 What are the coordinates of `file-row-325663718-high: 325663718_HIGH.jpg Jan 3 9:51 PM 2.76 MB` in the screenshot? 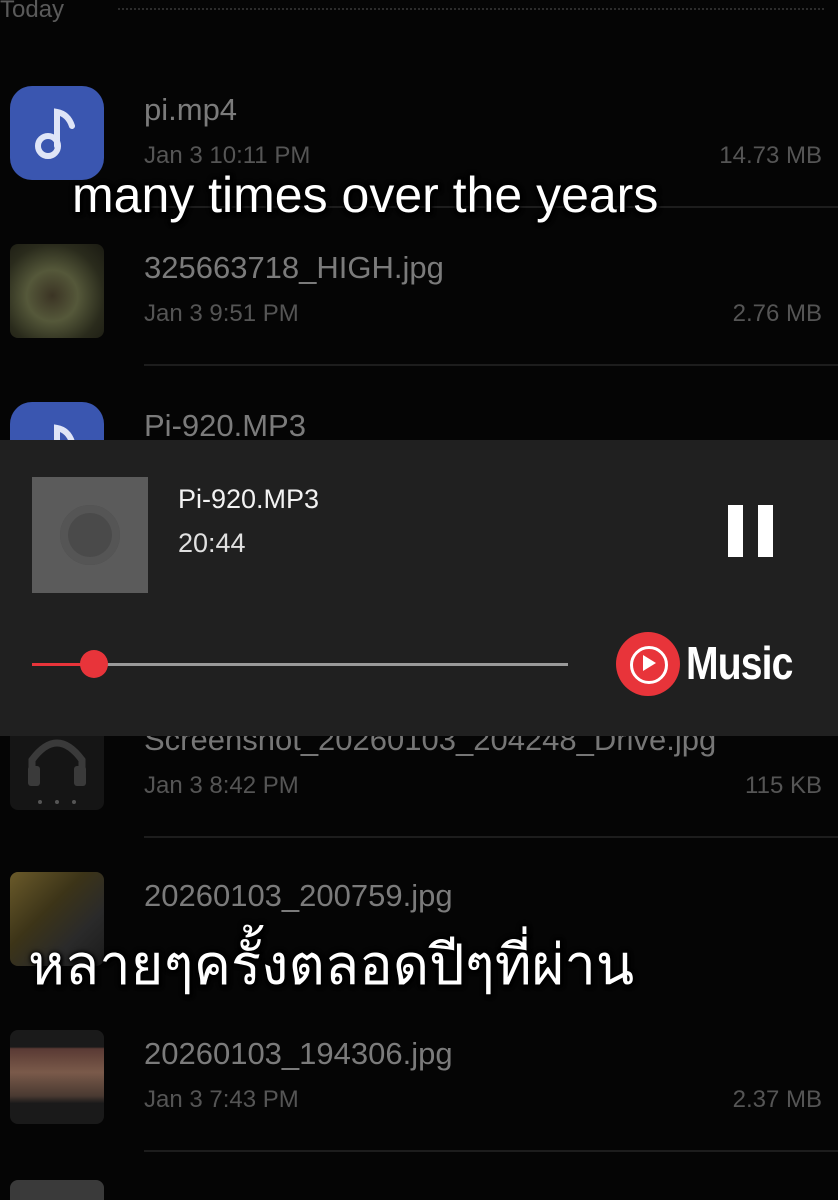 It's located at (419, 313).